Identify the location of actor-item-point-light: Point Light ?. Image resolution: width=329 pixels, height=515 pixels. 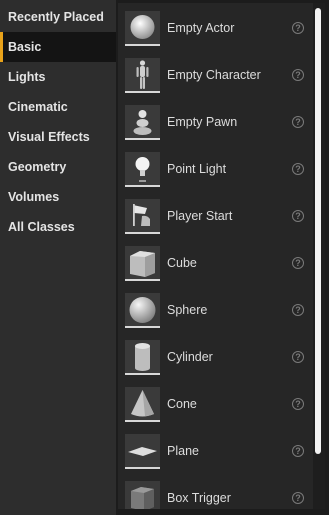
(216, 171).